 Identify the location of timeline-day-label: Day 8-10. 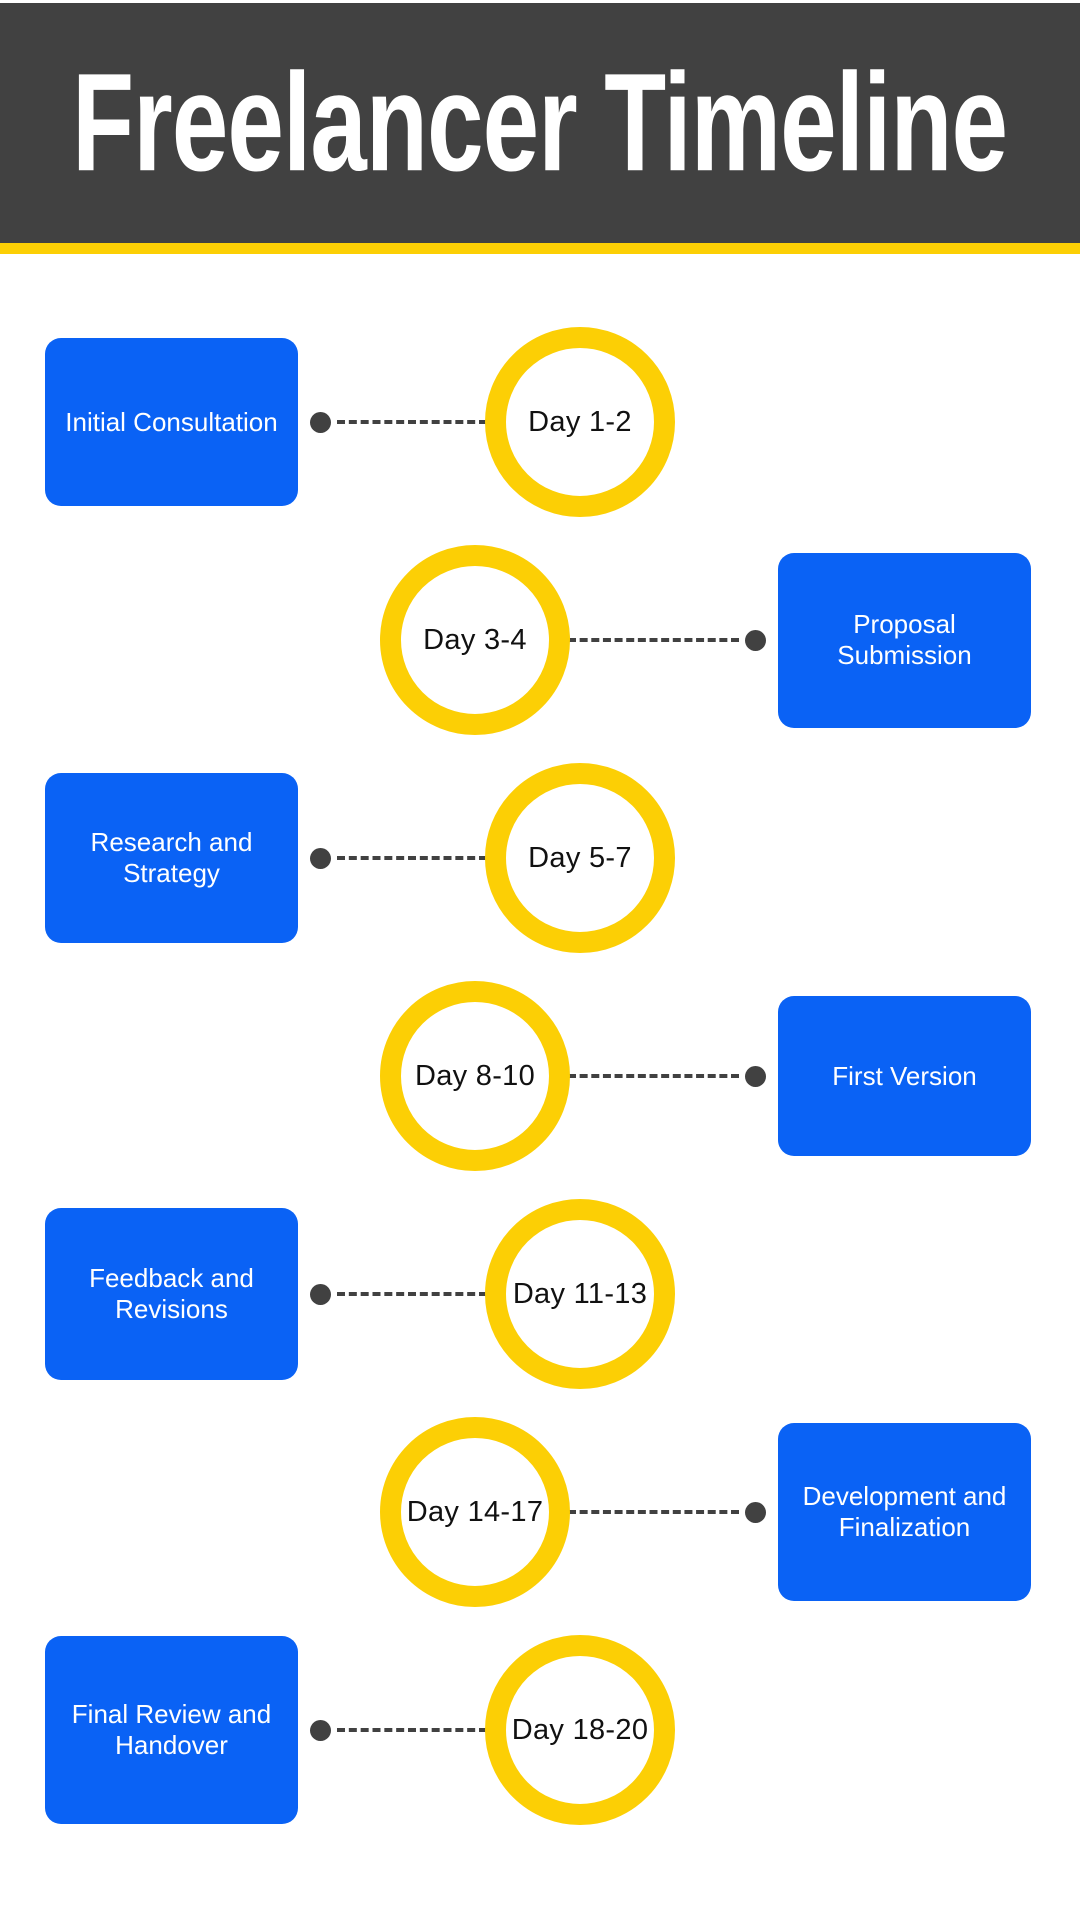
(475, 1075).